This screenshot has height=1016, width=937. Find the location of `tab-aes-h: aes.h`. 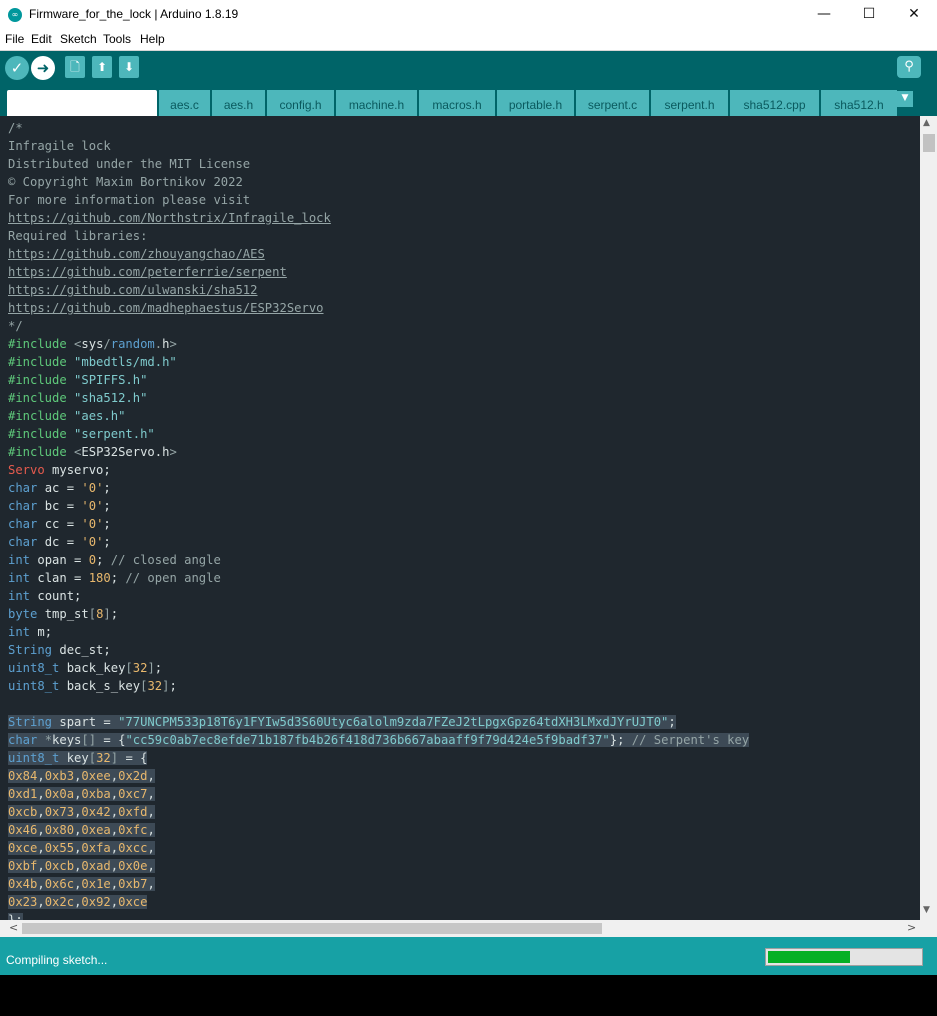

tab-aes-h: aes.h is located at coordinates (238, 103).